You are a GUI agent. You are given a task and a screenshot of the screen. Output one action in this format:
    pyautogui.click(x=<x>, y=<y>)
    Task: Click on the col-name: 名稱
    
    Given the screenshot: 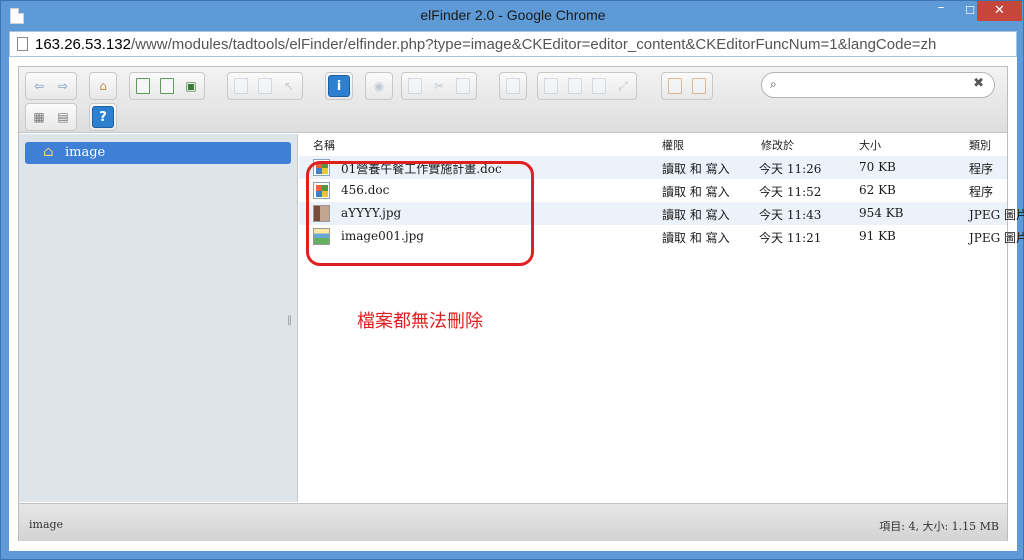 What is the action you would take?
    pyautogui.click(x=324, y=145)
    